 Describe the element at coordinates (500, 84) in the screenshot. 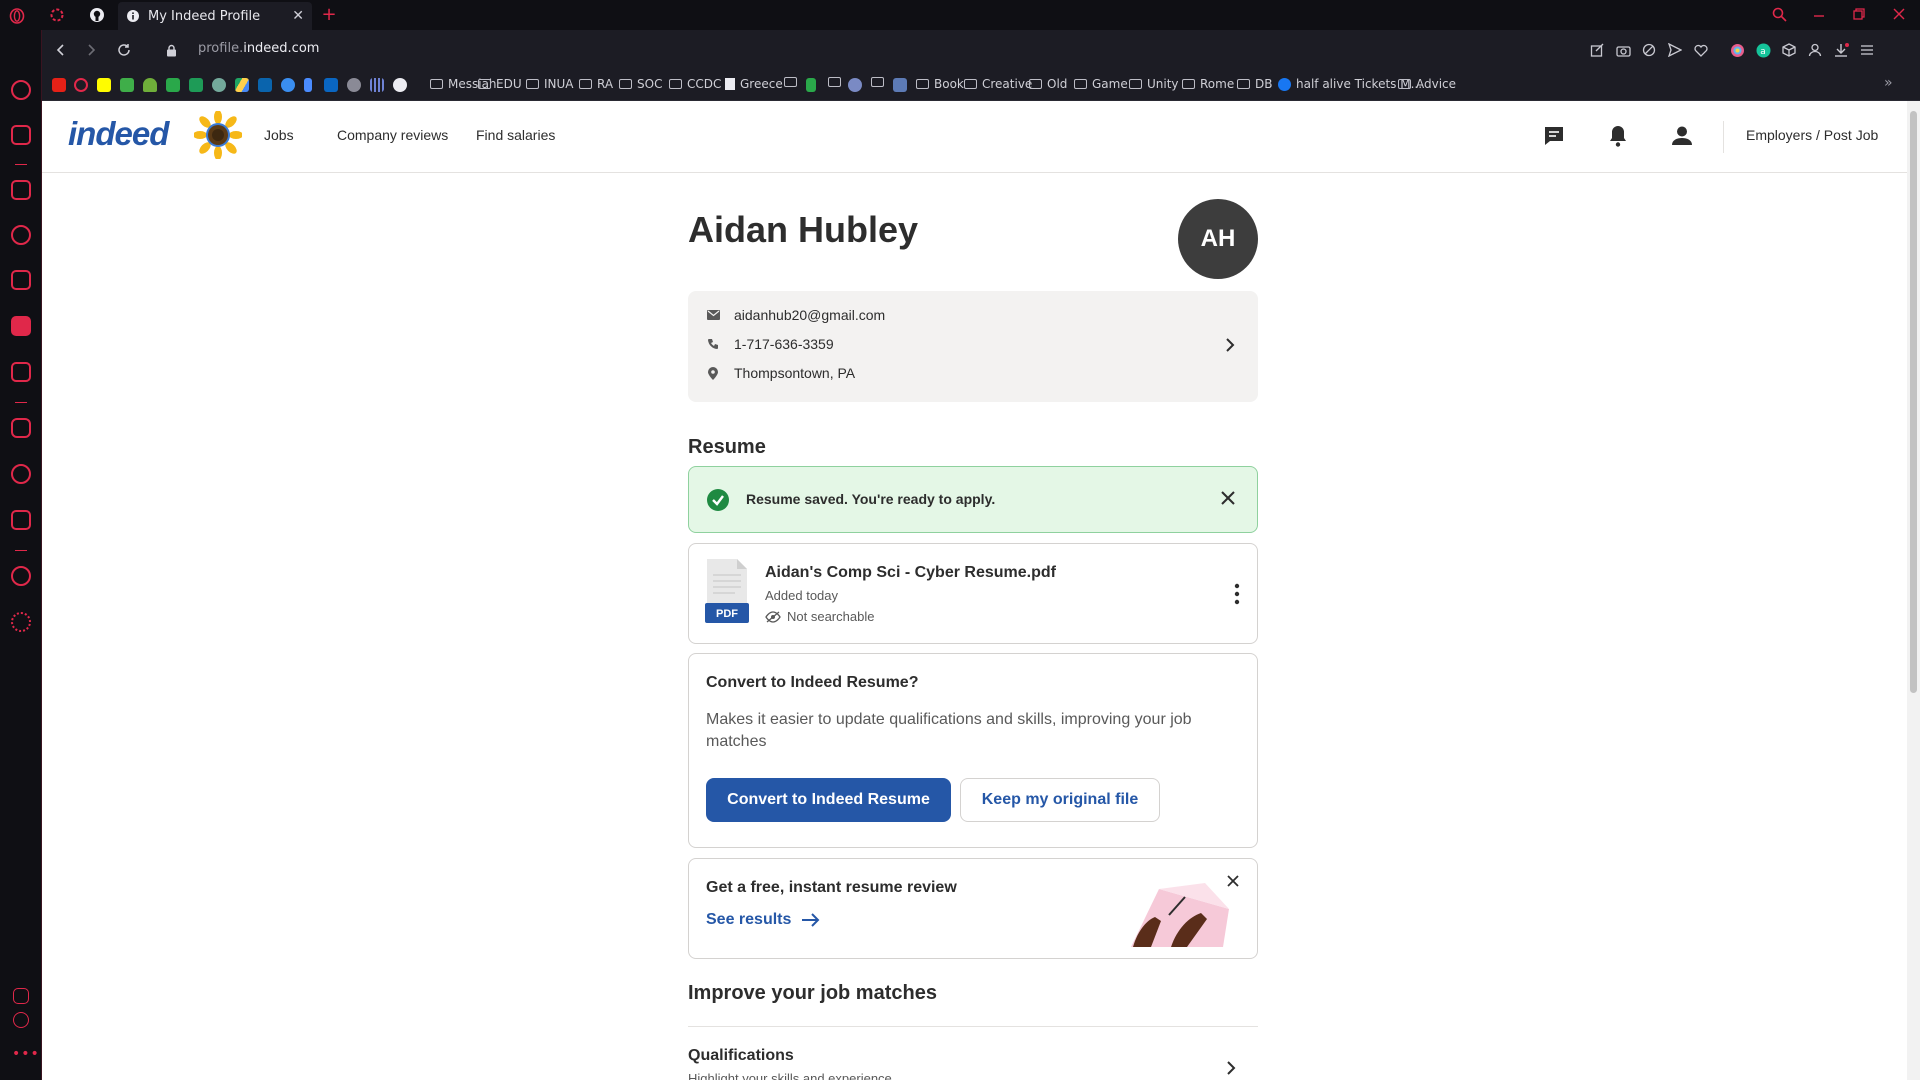

I see `bookmark-edu: EDU` at that location.